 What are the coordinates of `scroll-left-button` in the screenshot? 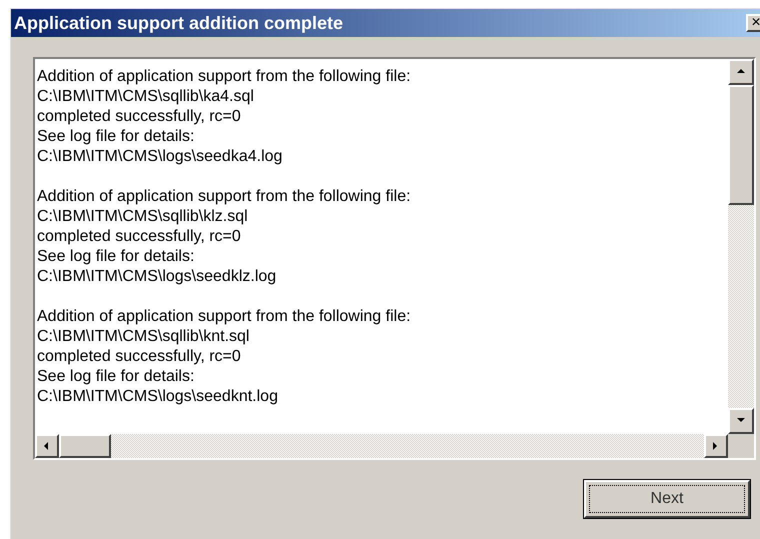 It's located at (47, 446).